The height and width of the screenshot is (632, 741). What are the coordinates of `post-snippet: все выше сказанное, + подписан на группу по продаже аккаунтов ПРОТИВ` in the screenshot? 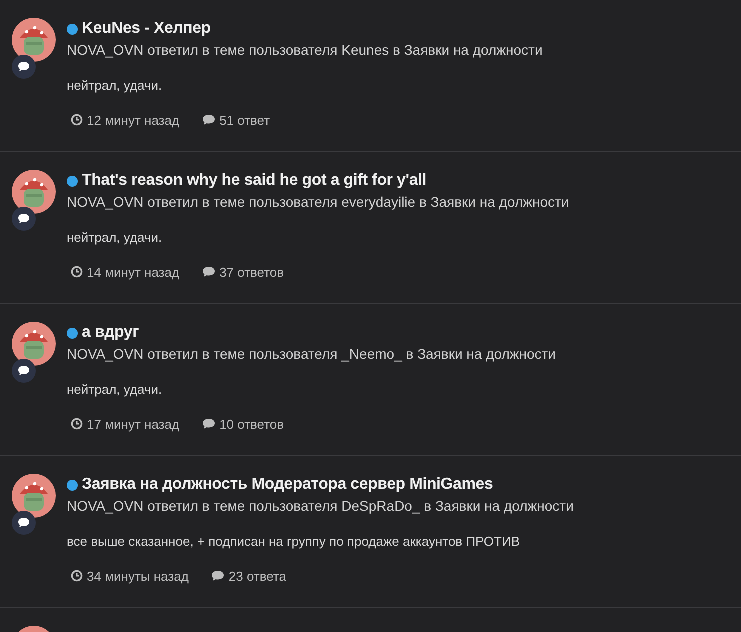 It's located at (294, 542).